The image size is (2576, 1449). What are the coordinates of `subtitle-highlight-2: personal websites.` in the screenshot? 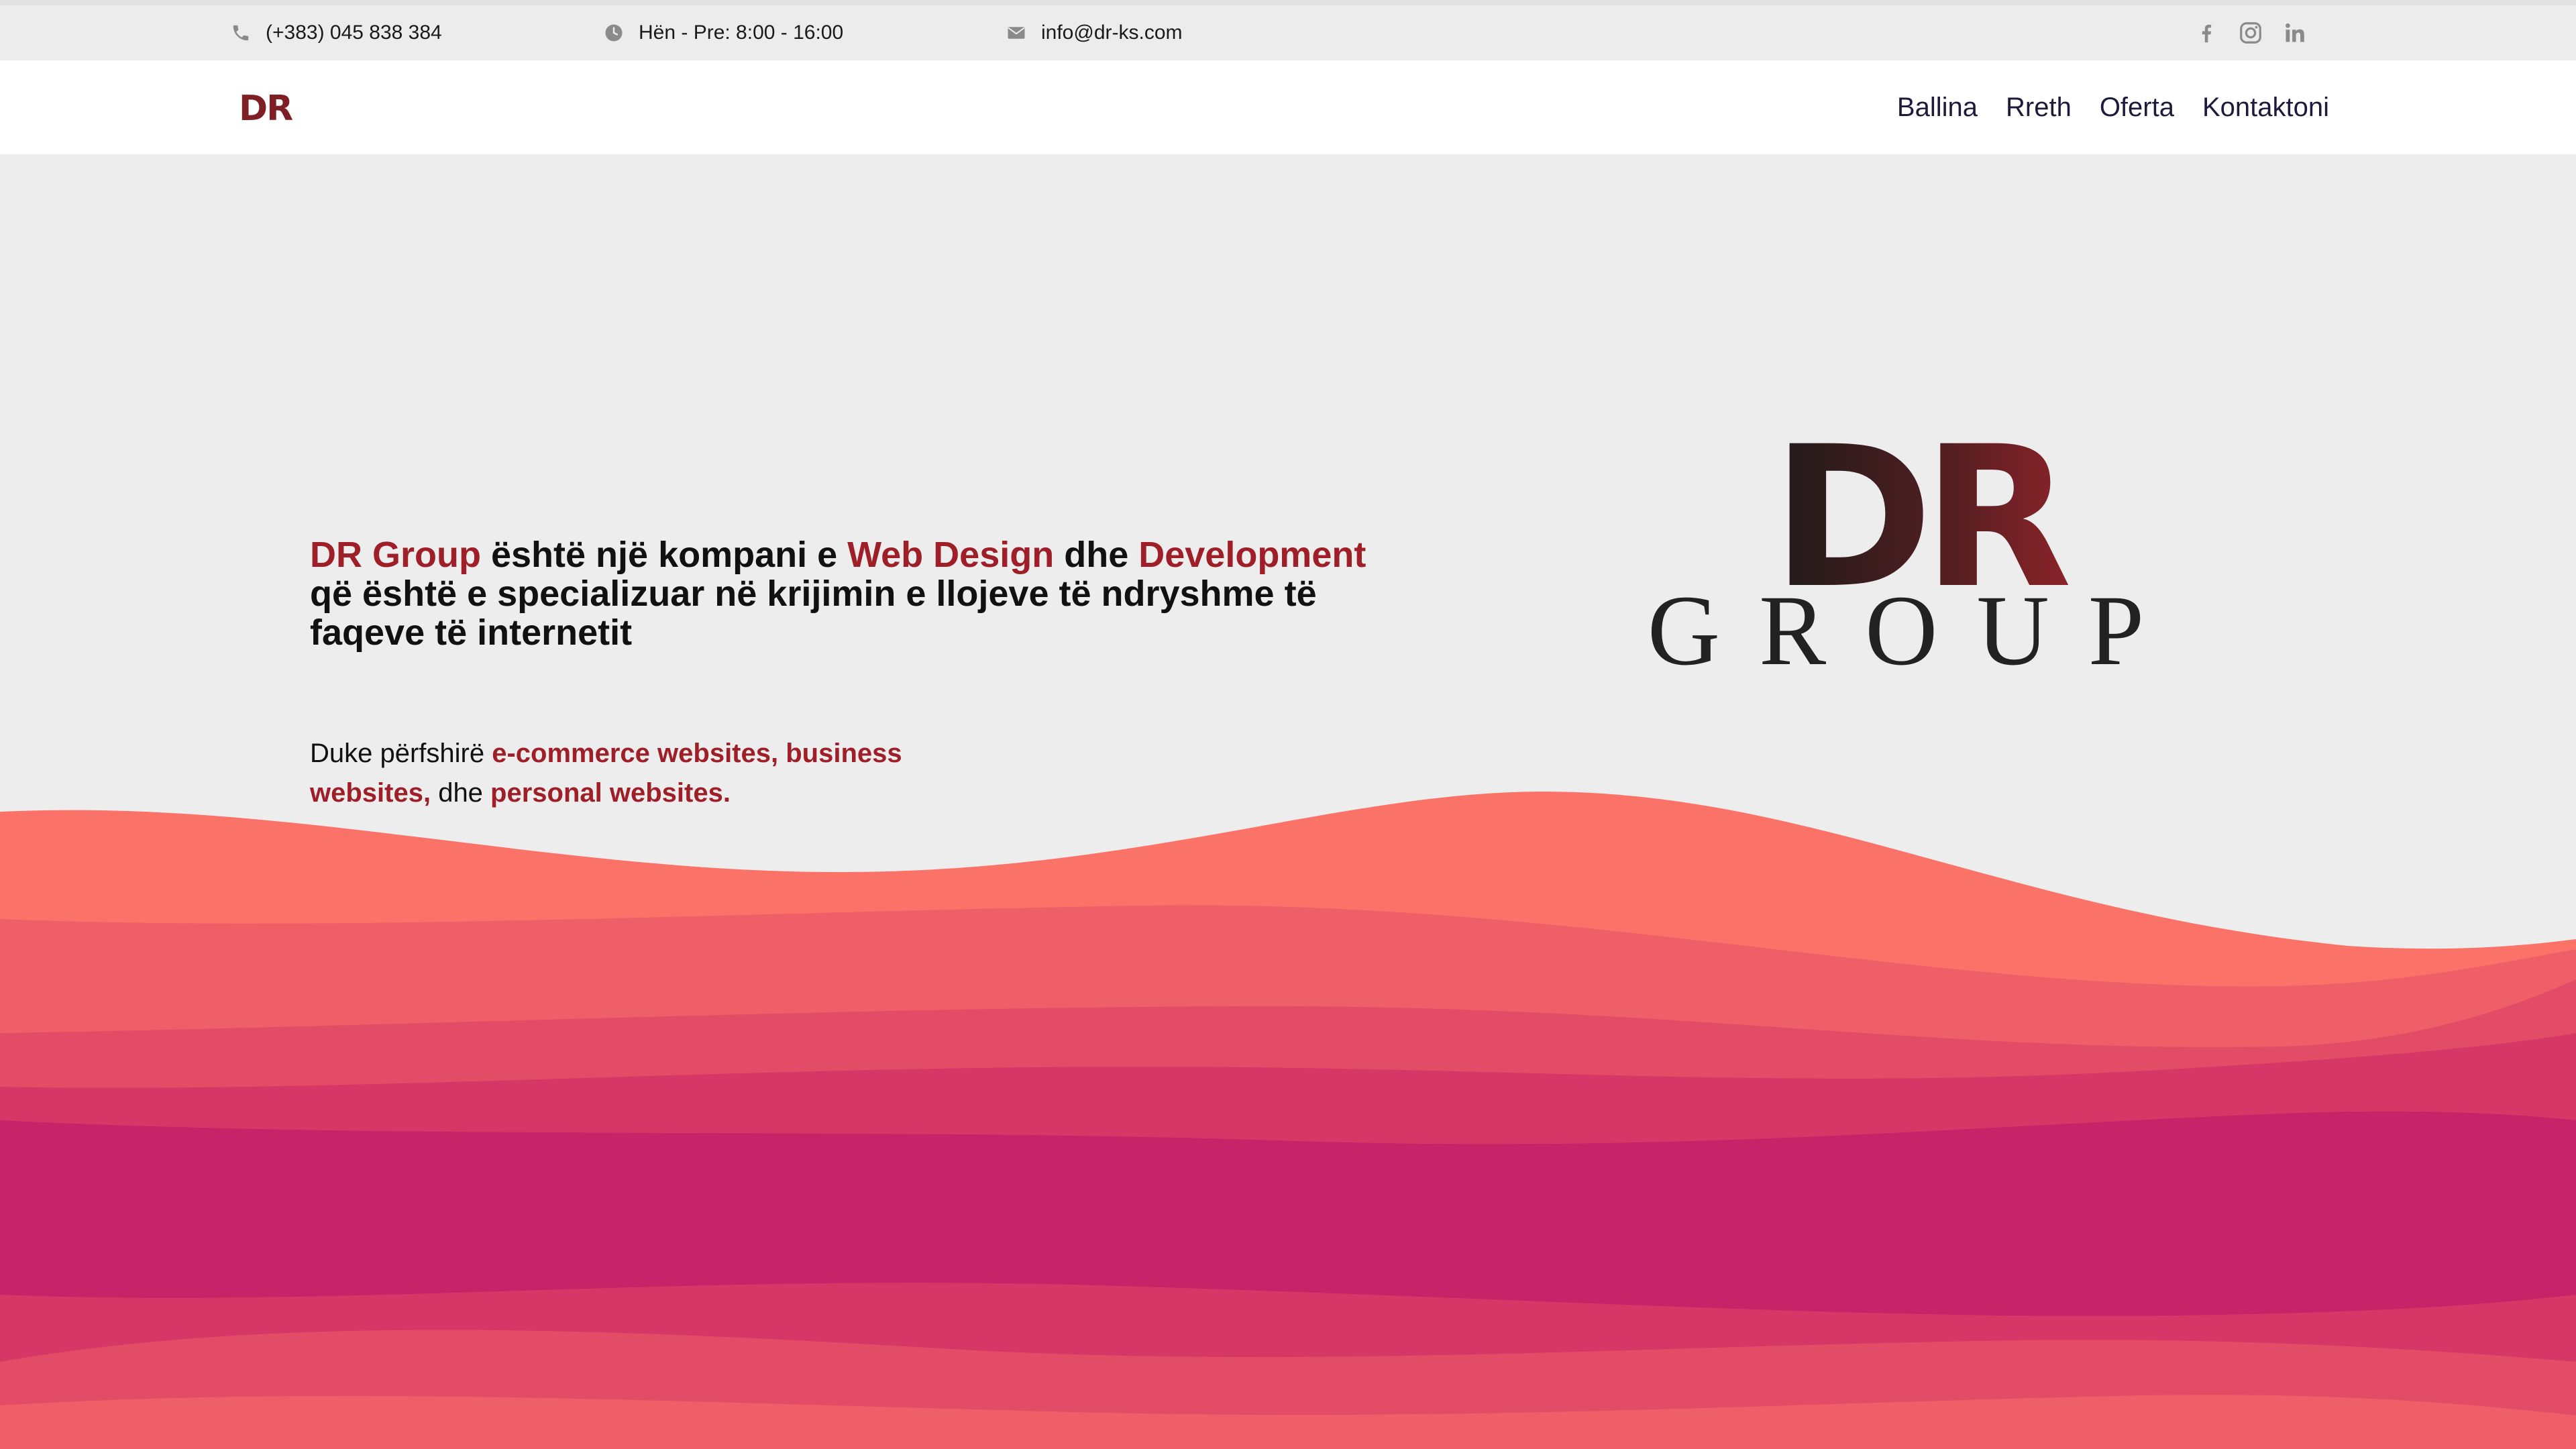 It's located at (610, 793).